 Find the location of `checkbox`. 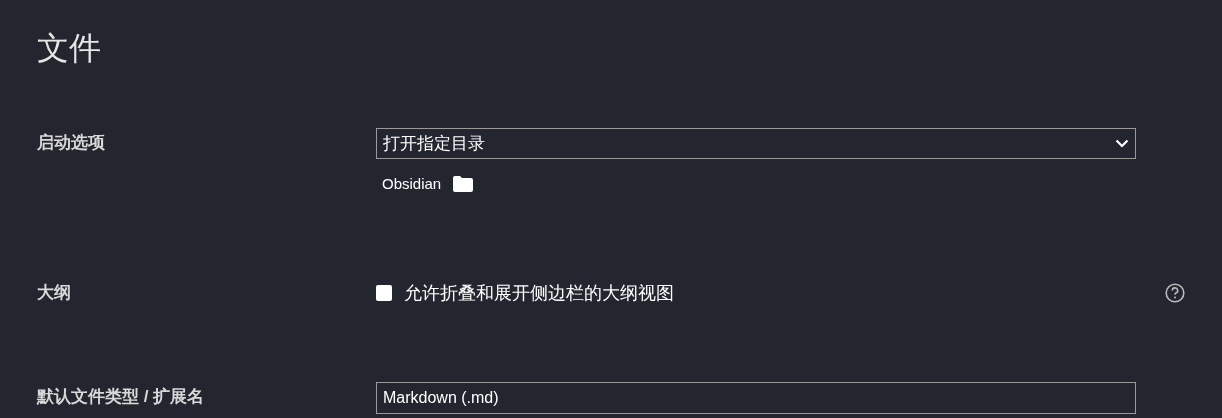

checkbox is located at coordinates (384, 293).